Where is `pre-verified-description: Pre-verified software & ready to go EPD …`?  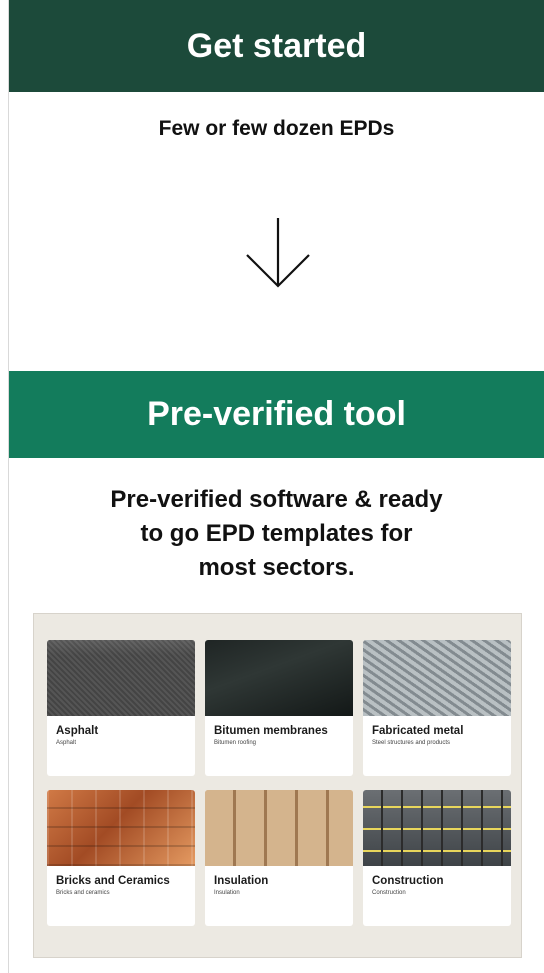 pre-verified-description: Pre-verified software & ready to go EPD … is located at coordinates (276, 534).